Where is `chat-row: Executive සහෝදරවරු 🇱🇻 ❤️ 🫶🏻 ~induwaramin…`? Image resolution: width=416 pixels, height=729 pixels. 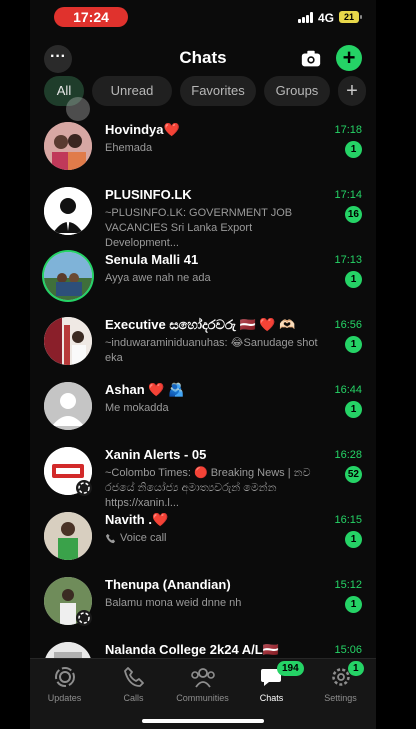
chat-row: Executive සහෝදරවරු 🇱🇻 ❤️ 🫶🏻 ~induwaramin… is located at coordinates (203, 340).